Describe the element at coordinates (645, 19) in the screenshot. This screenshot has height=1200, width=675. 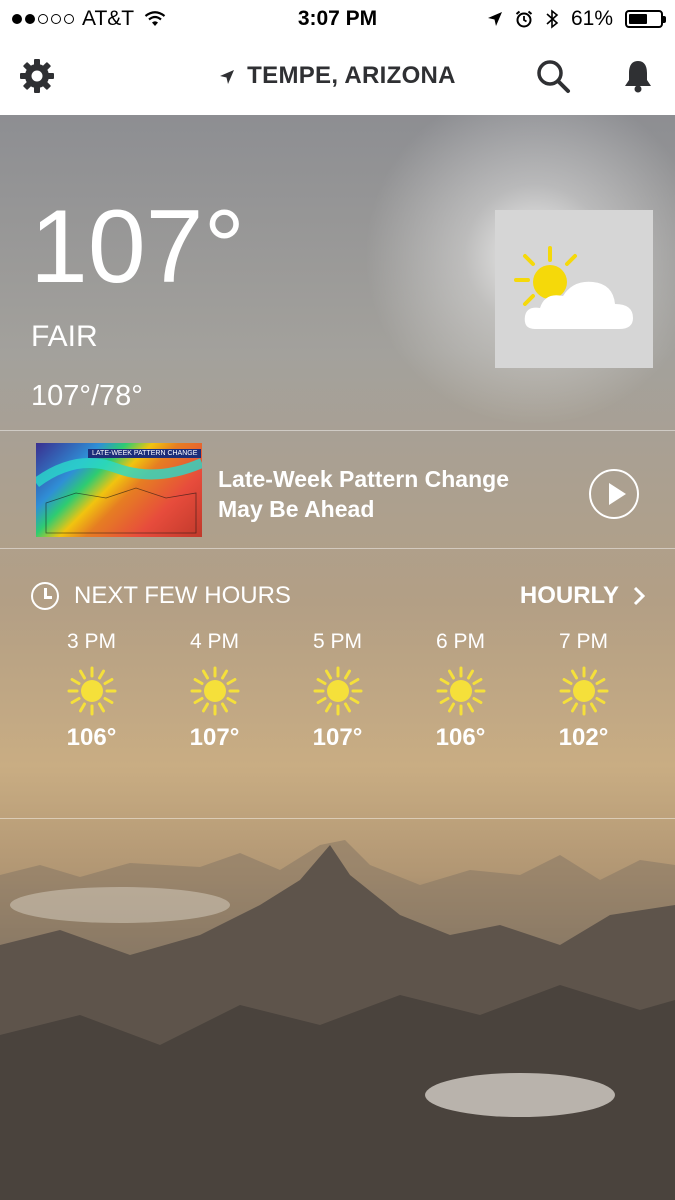
I see `battery-icon` at that location.